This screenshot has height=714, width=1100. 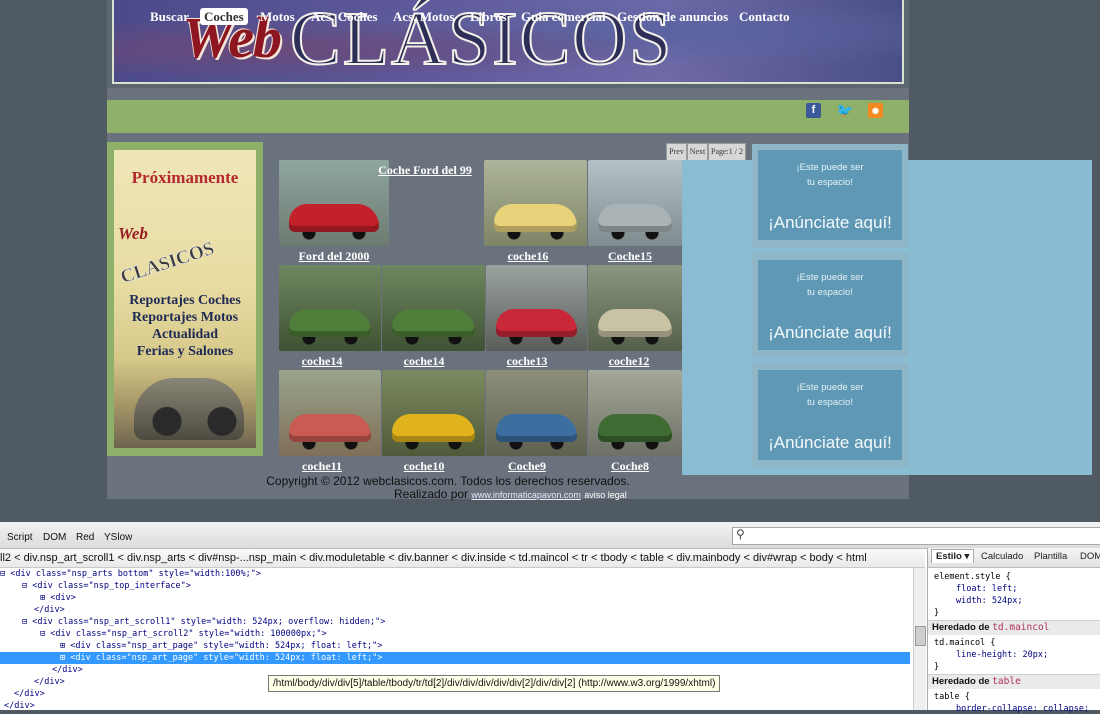 I want to click on car-caption: Ford del 2000, so click(x=334, y=256).